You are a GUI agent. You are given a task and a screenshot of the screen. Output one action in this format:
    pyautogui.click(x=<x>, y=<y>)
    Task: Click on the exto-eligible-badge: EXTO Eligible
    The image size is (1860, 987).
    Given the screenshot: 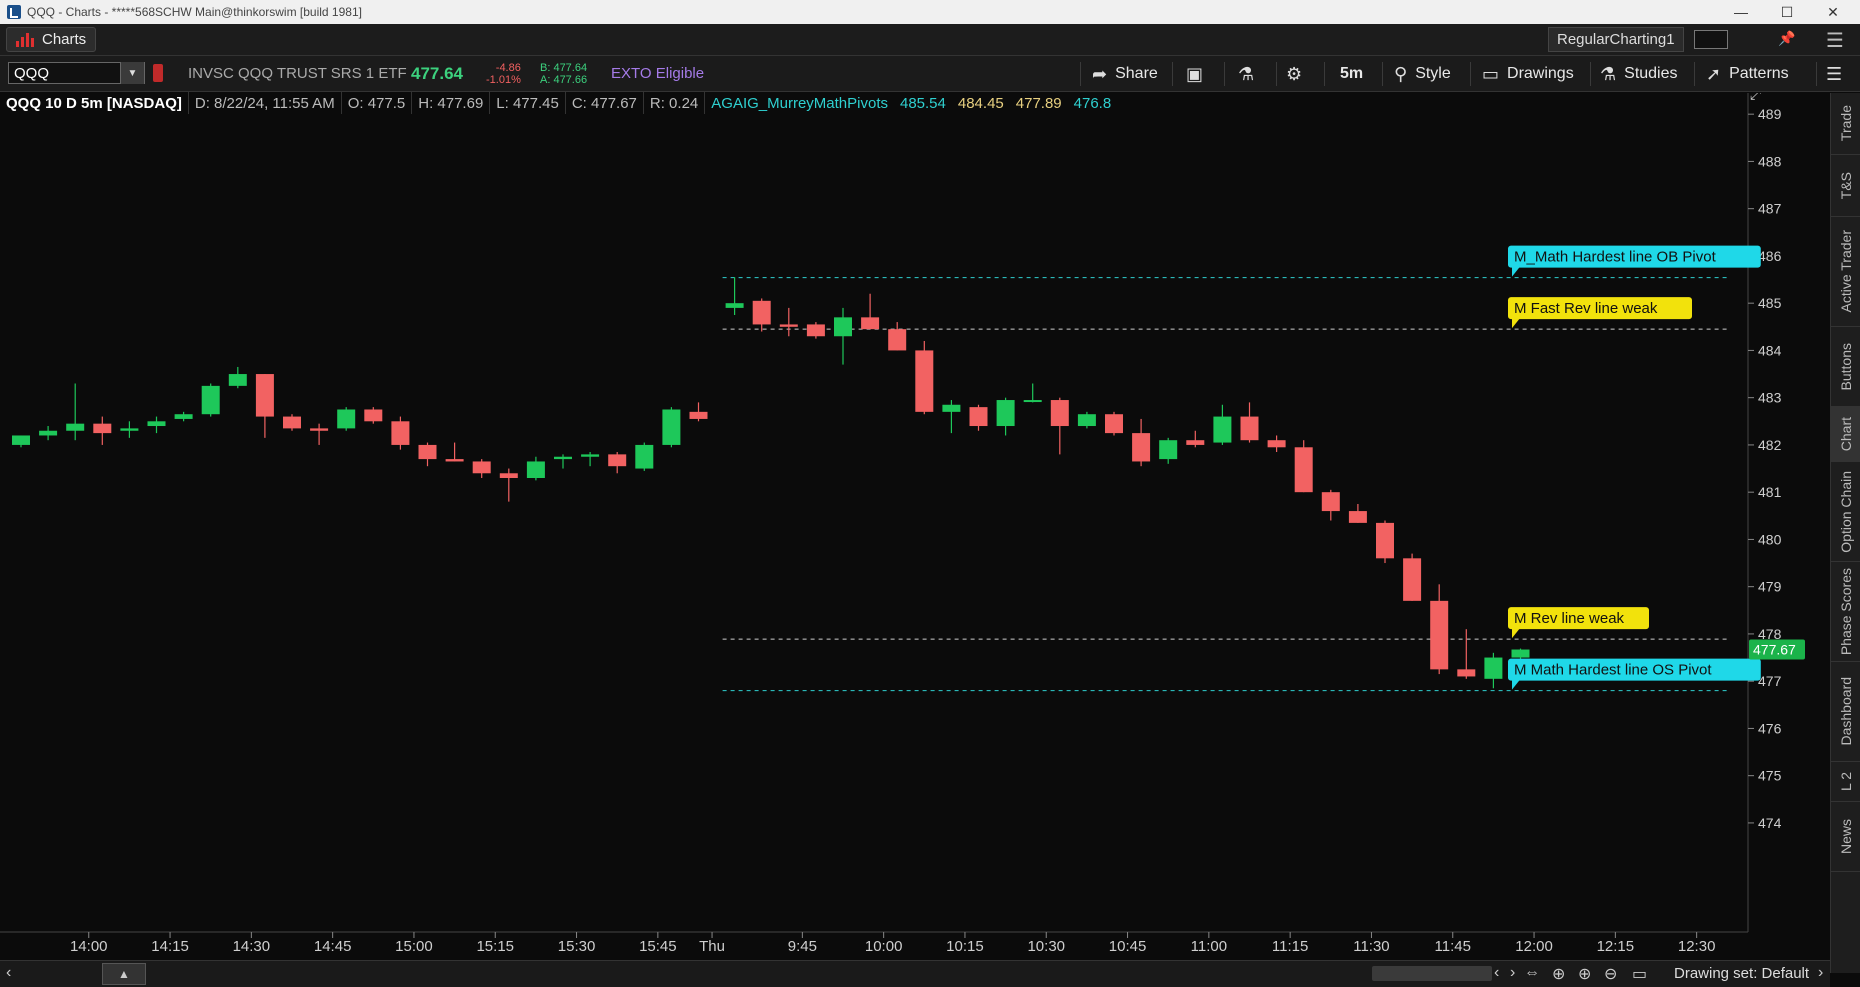 What is the action you would take?
    pyautogui.click(x=657, y=73)
    